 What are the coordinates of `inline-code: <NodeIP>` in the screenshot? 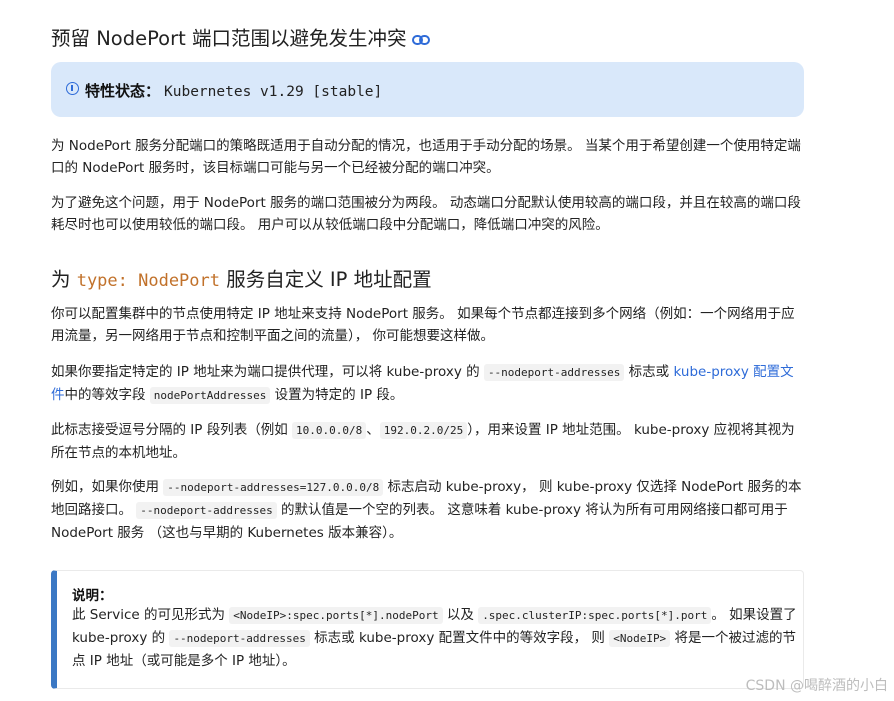 It's located at (640, 638).